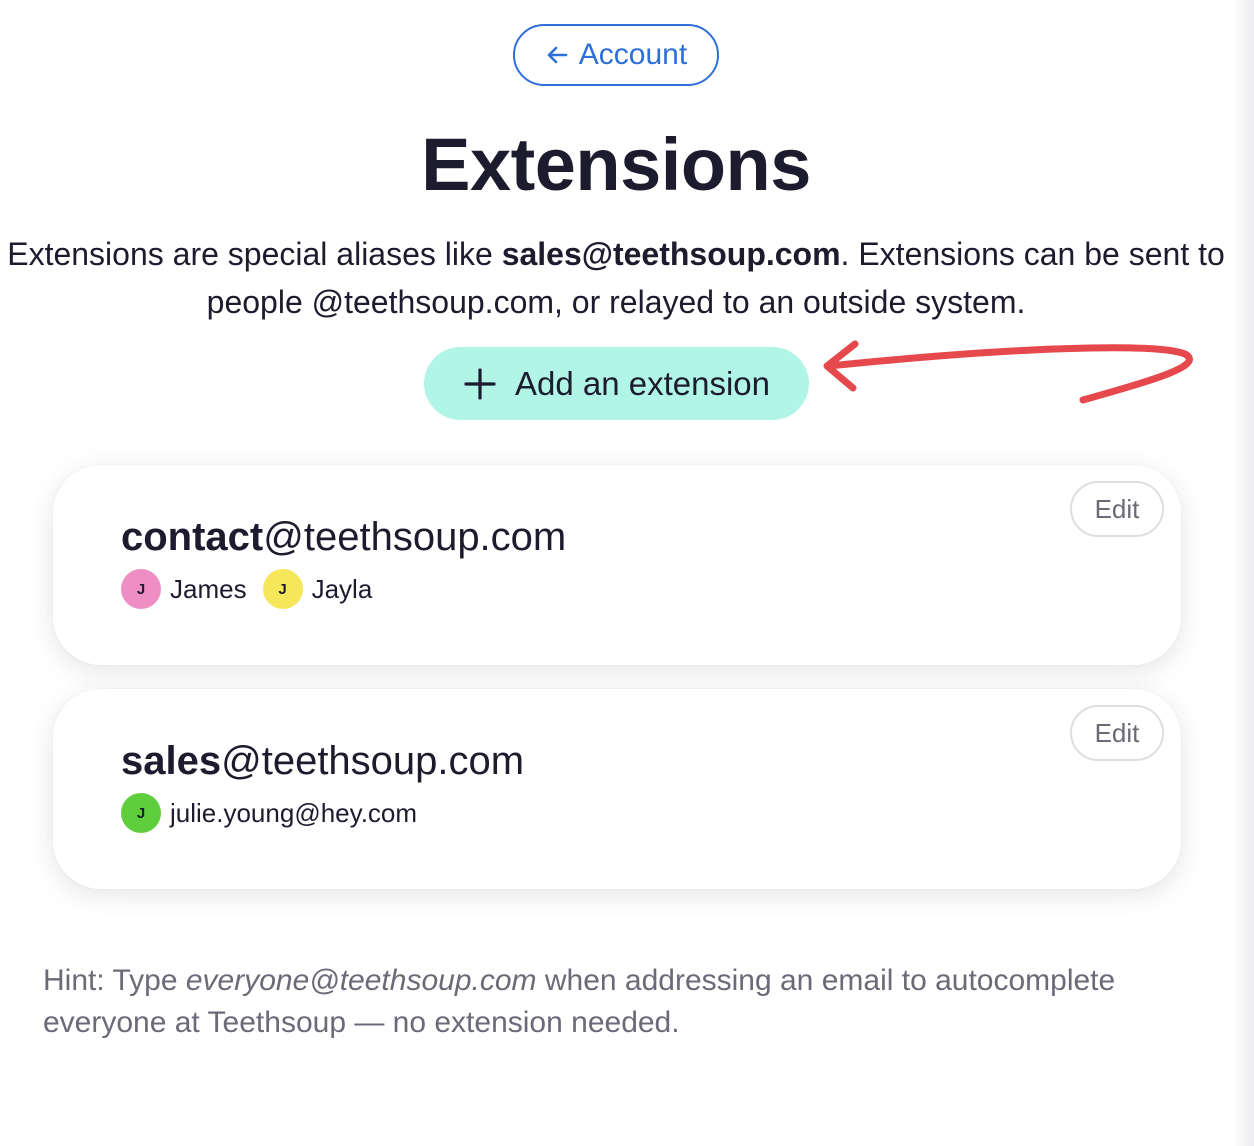 This screenshot has width=1254, height=1146. Describe the element at coordinates (1243, 573) in the screenshot. I see `window-edge-shadow` at that location.